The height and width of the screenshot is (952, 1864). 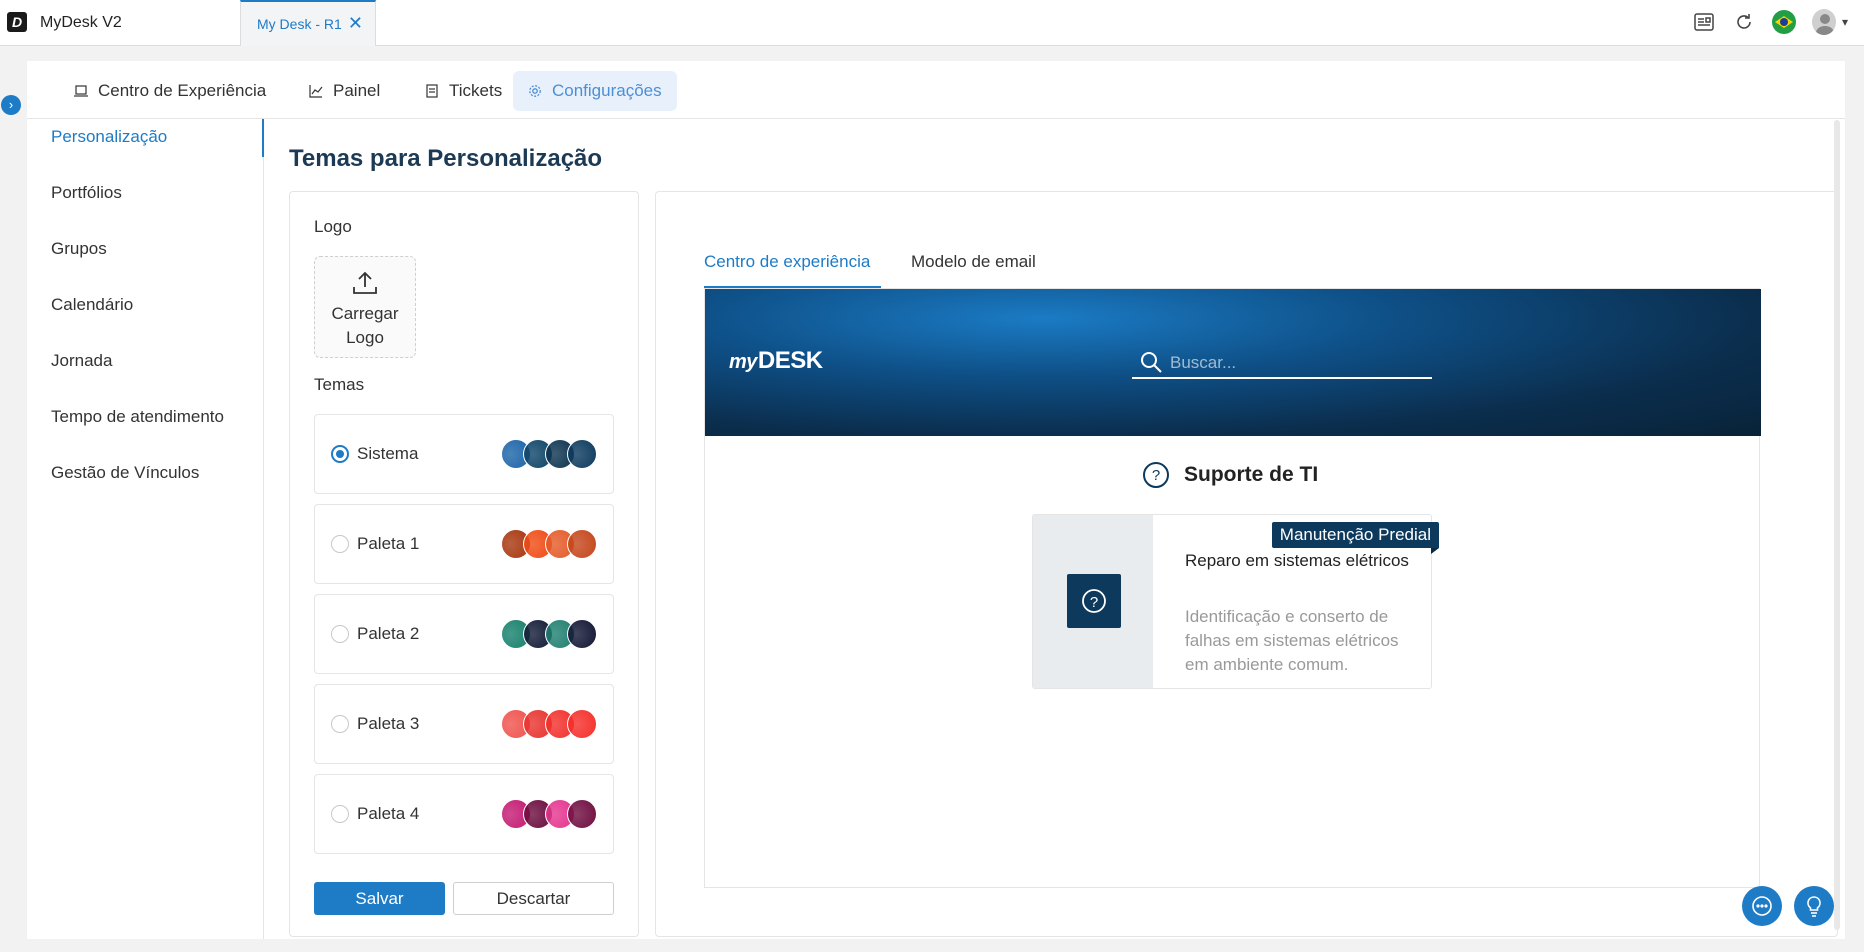 What do you see at coordinates (607, 90) in the screenshot?
I see `nav-label: Configurações` at bounding box center [607, 90].